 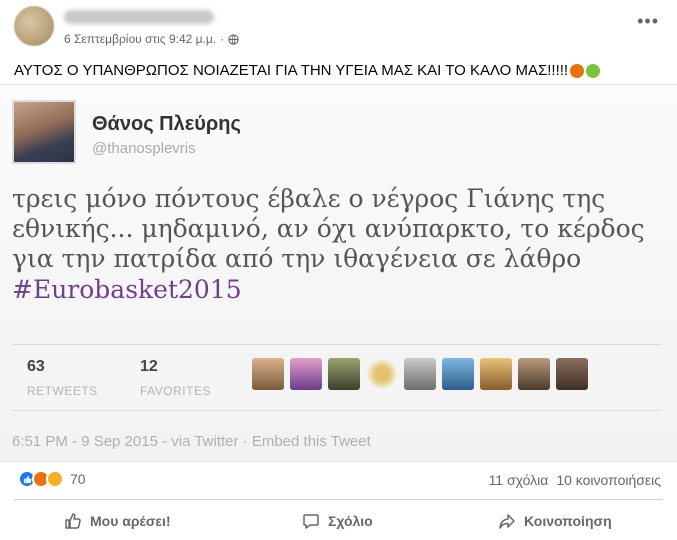 What do you see at coordinates (577, 70) in the screenshot?
I see `angry-face-emoji-icon` at bounding box center [577, 70].